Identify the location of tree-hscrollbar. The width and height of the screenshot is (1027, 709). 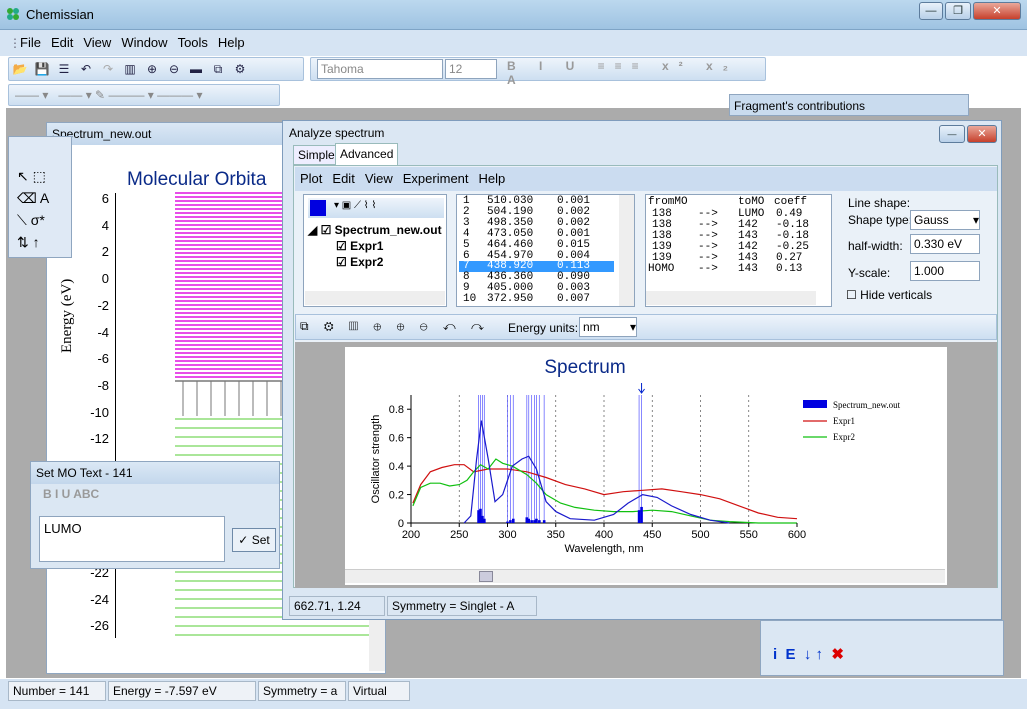
(375, 298).